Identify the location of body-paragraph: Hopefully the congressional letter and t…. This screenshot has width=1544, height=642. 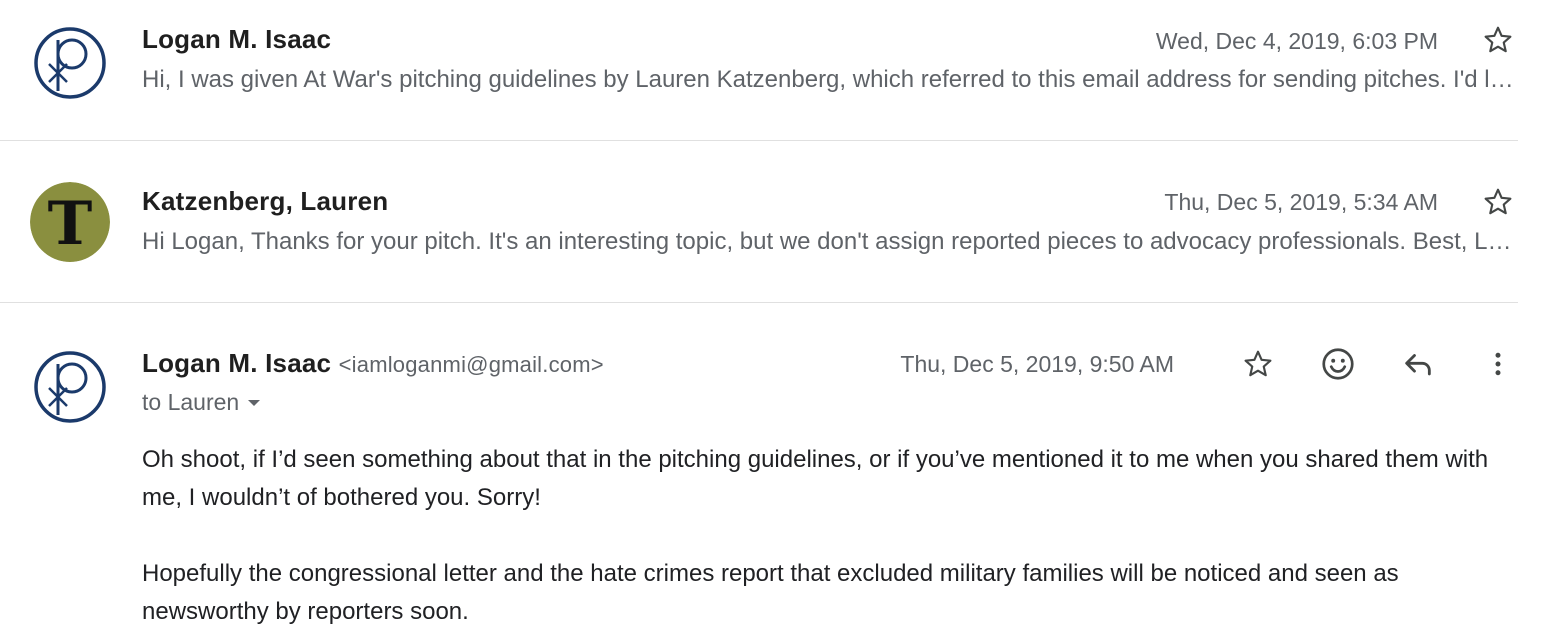
(770, 592).